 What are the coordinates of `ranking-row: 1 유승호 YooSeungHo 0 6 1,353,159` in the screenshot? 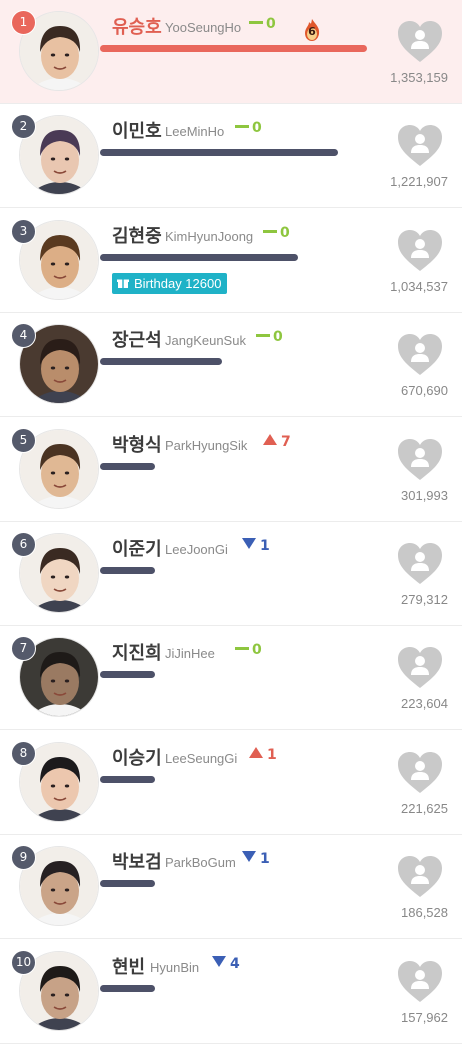 It's located at (231, 52).